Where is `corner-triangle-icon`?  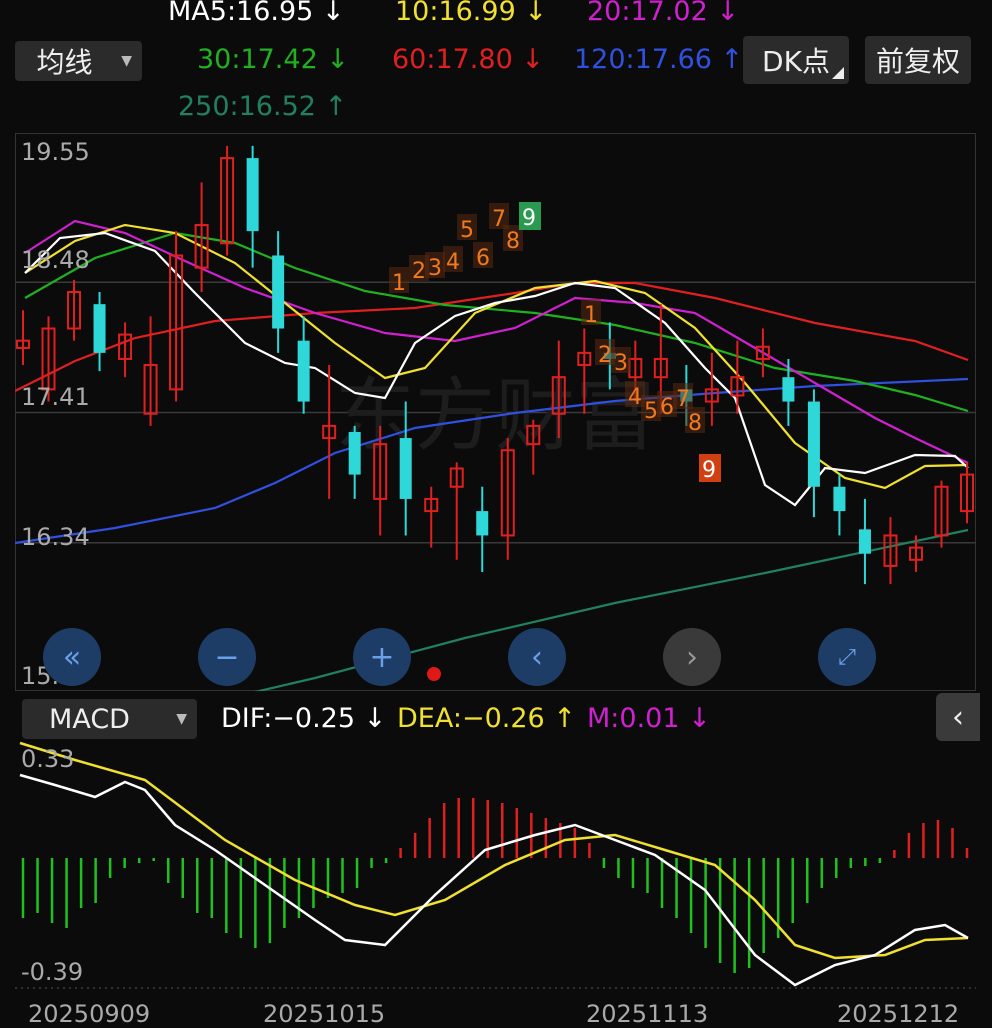 corner-triangle-icon is located at coordinates (838, 73).